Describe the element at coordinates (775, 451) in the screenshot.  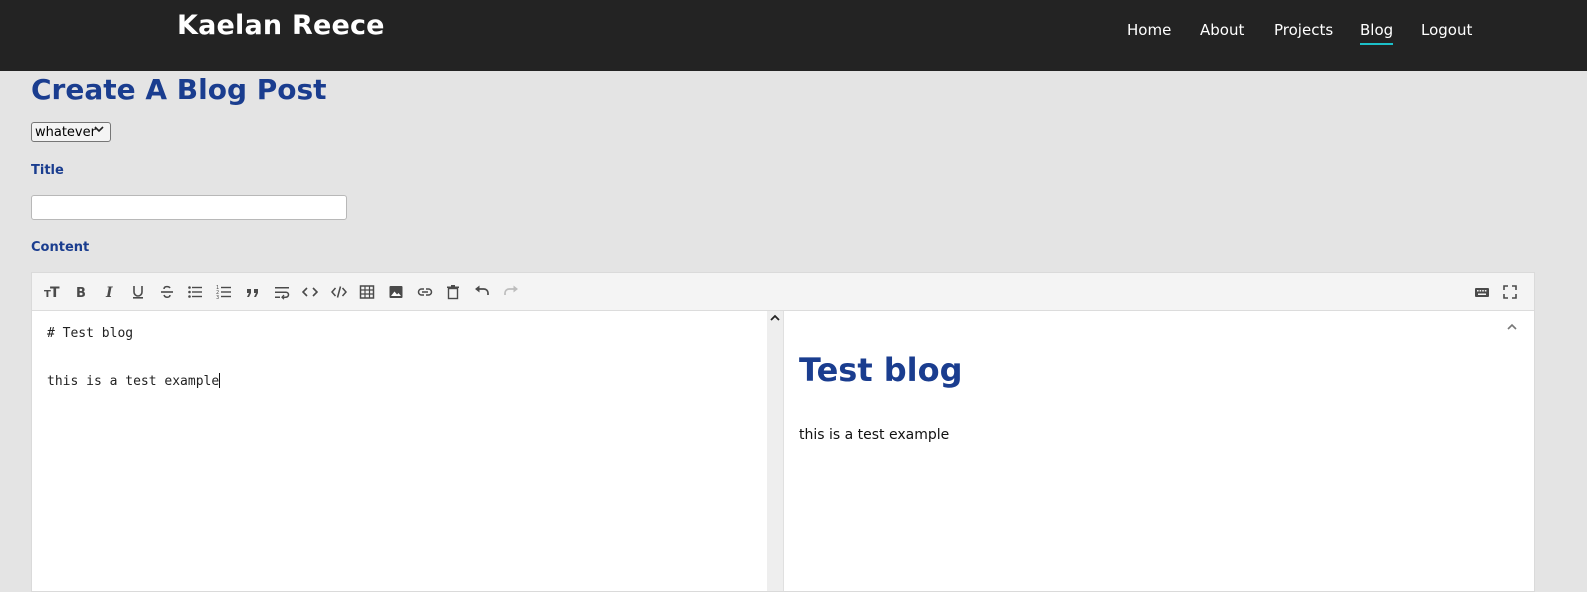
I see `editor-scrollbar` at that location.